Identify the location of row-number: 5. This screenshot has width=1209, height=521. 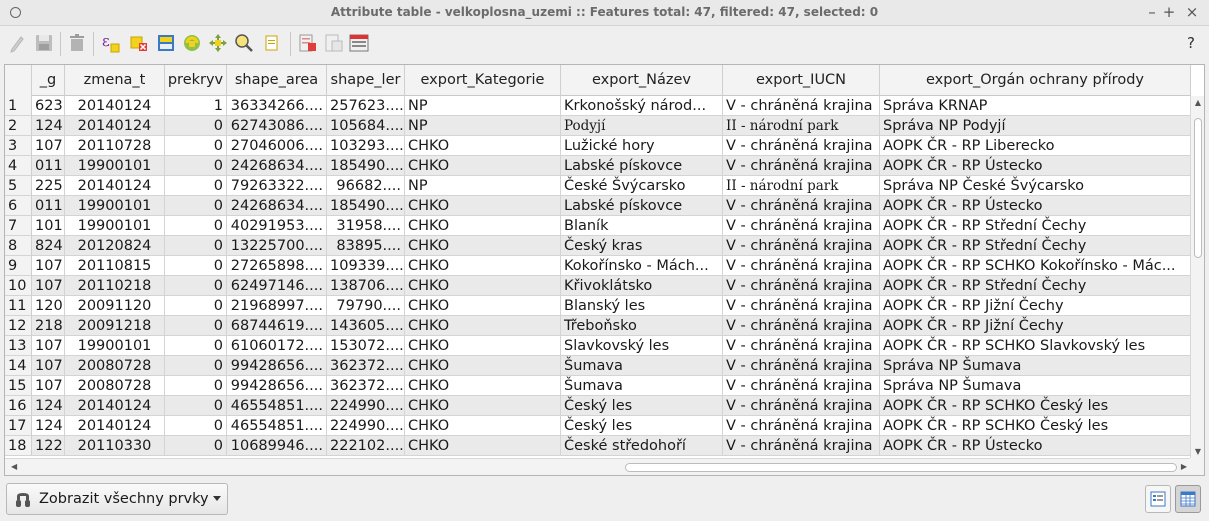
(18, 186).